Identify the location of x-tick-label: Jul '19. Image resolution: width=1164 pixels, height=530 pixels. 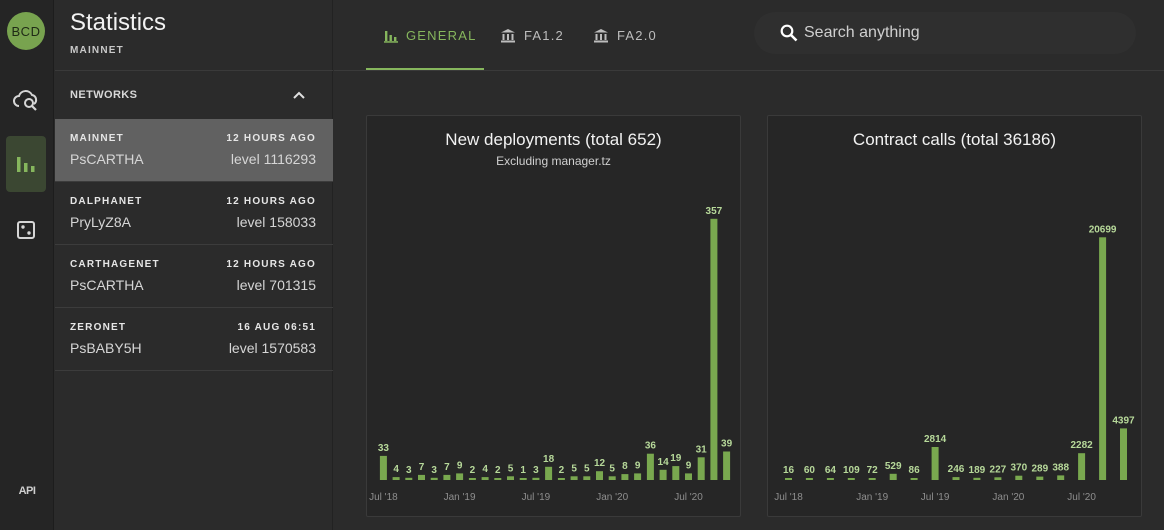
(536, 497).